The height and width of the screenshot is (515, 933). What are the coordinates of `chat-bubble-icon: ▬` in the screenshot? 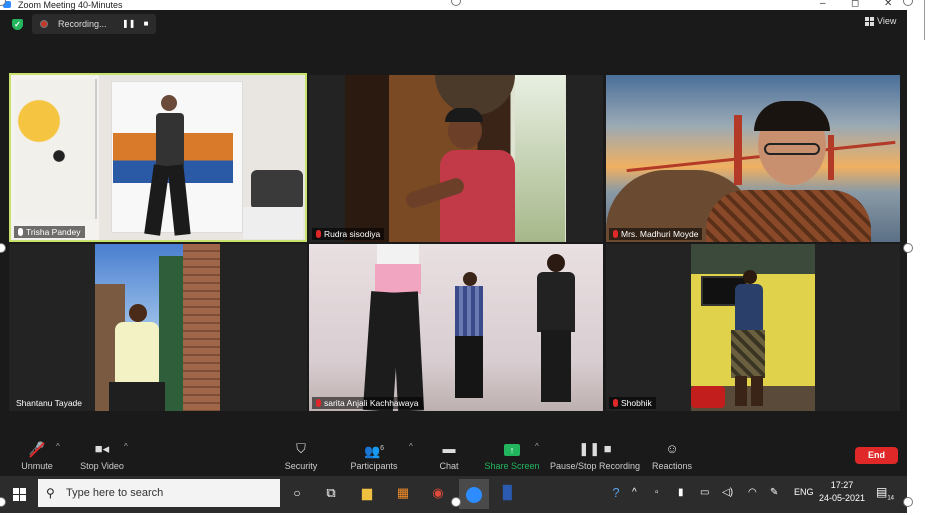 It's located at (449, 448).